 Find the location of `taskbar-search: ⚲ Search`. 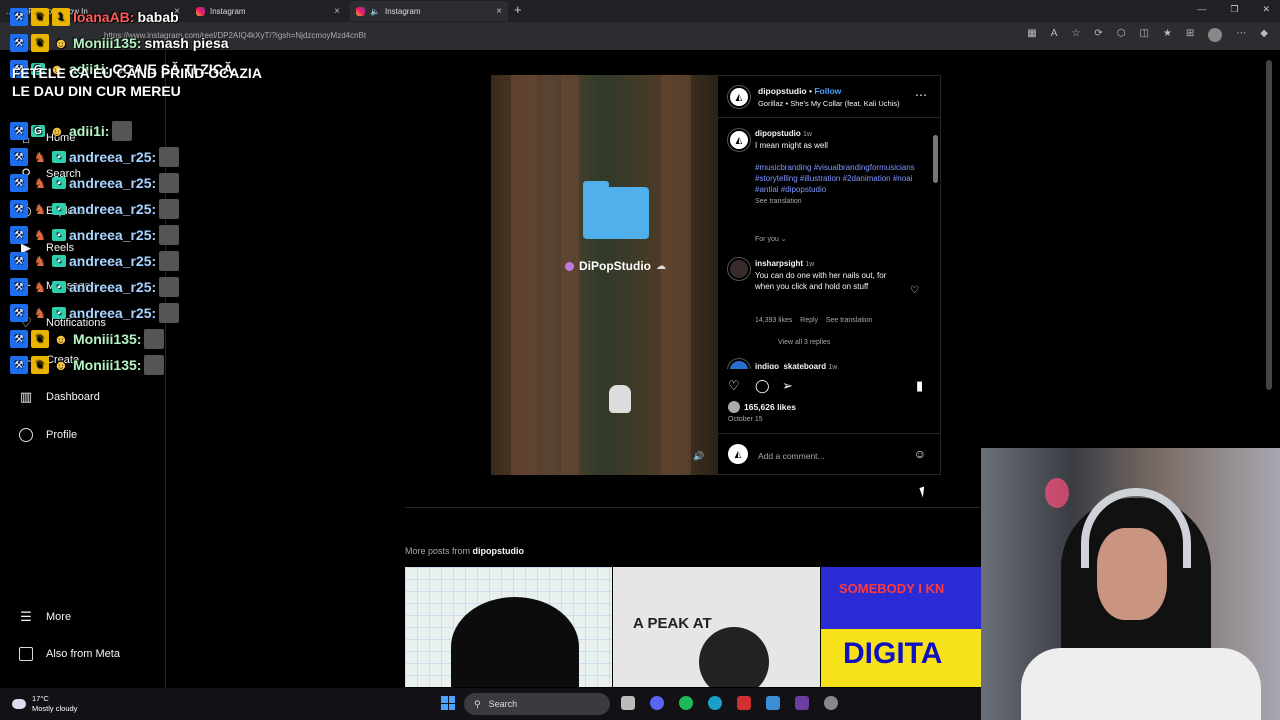

taskbar-search: ⚲ Search is located at coordinates (537, 704).